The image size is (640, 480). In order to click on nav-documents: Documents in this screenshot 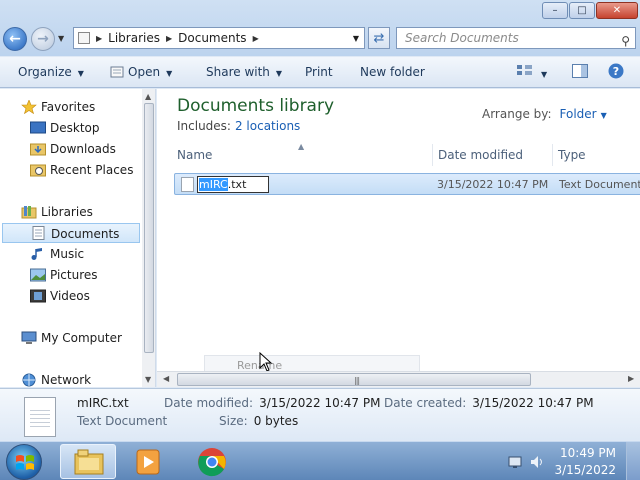, I will do `click(71, 233)`.